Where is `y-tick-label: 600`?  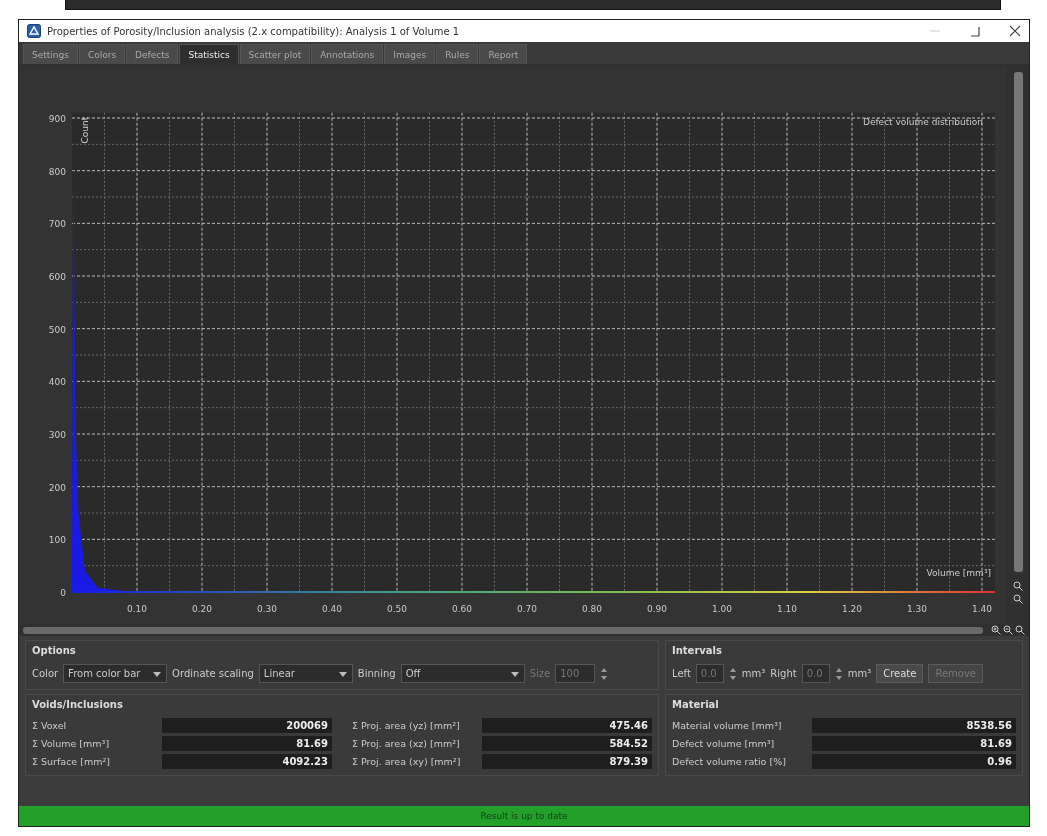
y-tick-label: 600 is located at coordinates (57, 277).